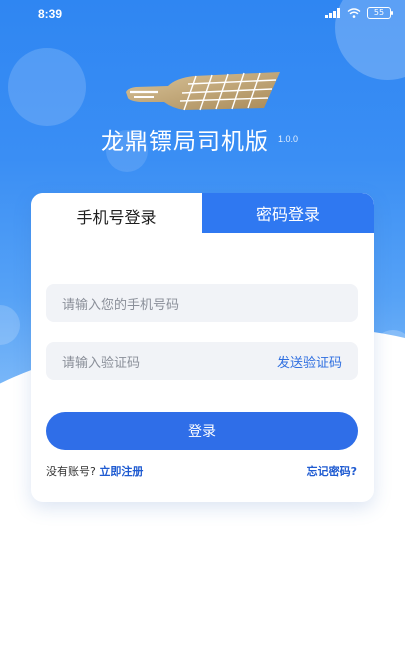 Image resolution: width=405 pixels, height=670 pixels. I want to click on app-logo, so click(204, 92).